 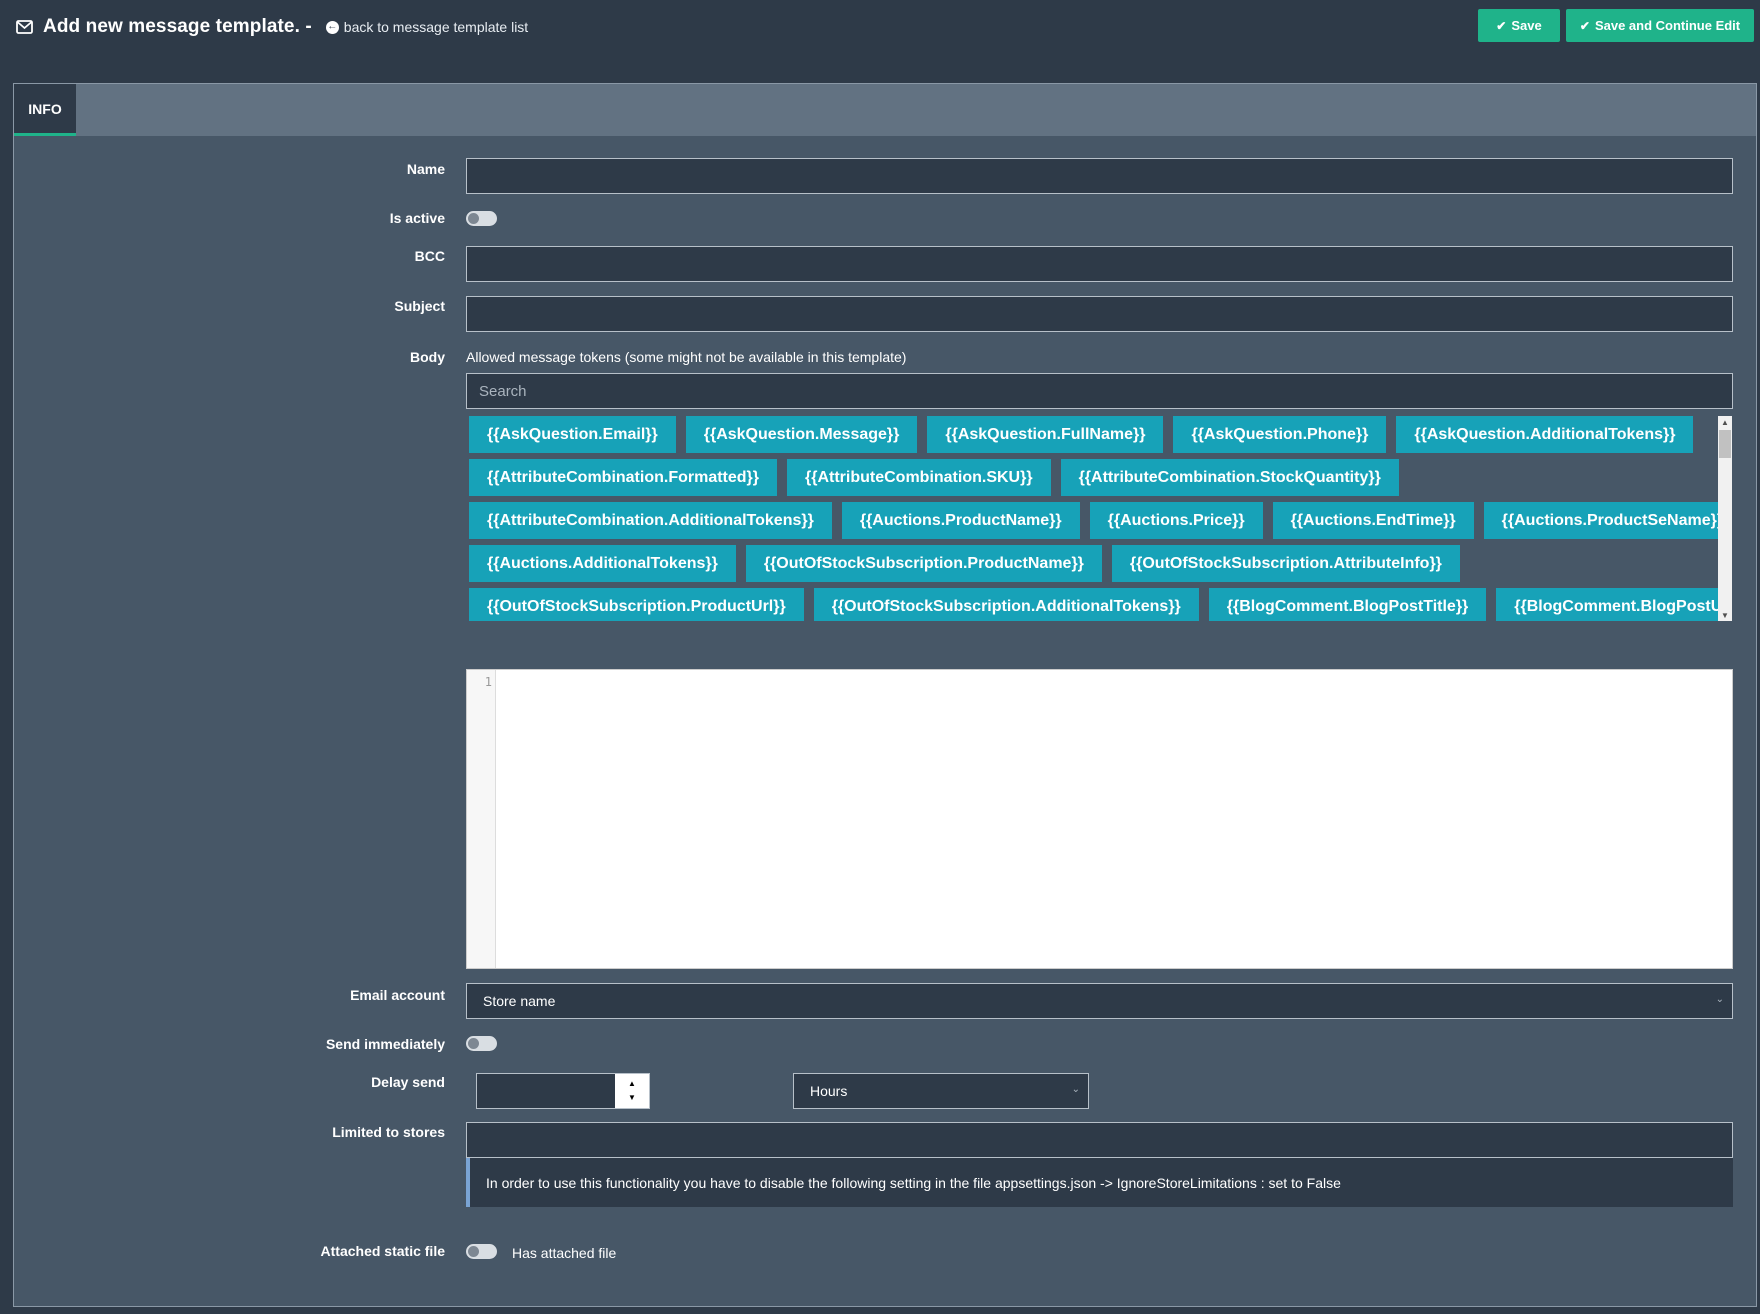 What do you see at coordinates (481, 1043) in the screenshot?
I see `send-immediately-toggle` at bounding box center [481, 1043].